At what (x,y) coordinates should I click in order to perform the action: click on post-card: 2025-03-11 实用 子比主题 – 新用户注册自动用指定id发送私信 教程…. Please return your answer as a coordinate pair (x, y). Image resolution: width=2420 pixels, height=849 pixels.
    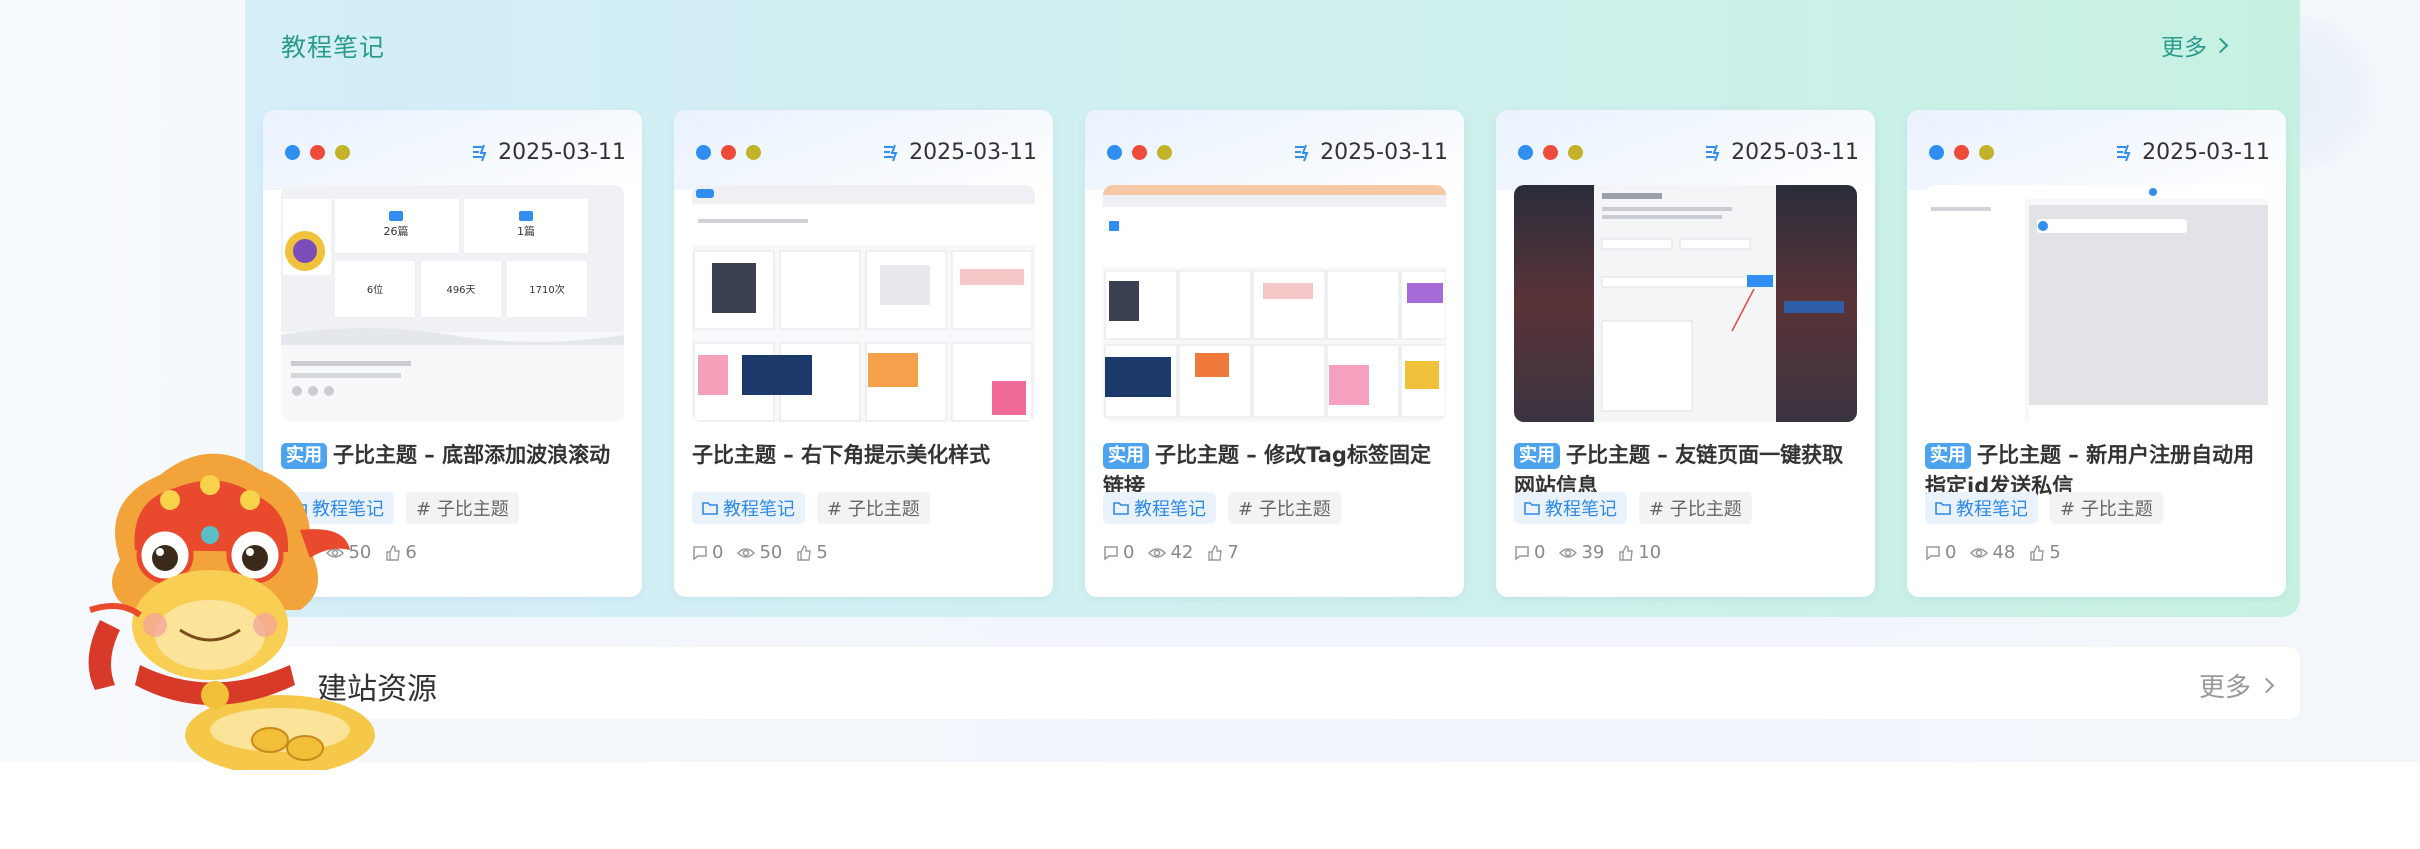
    Looking at the image, I should click on (2096, 353).